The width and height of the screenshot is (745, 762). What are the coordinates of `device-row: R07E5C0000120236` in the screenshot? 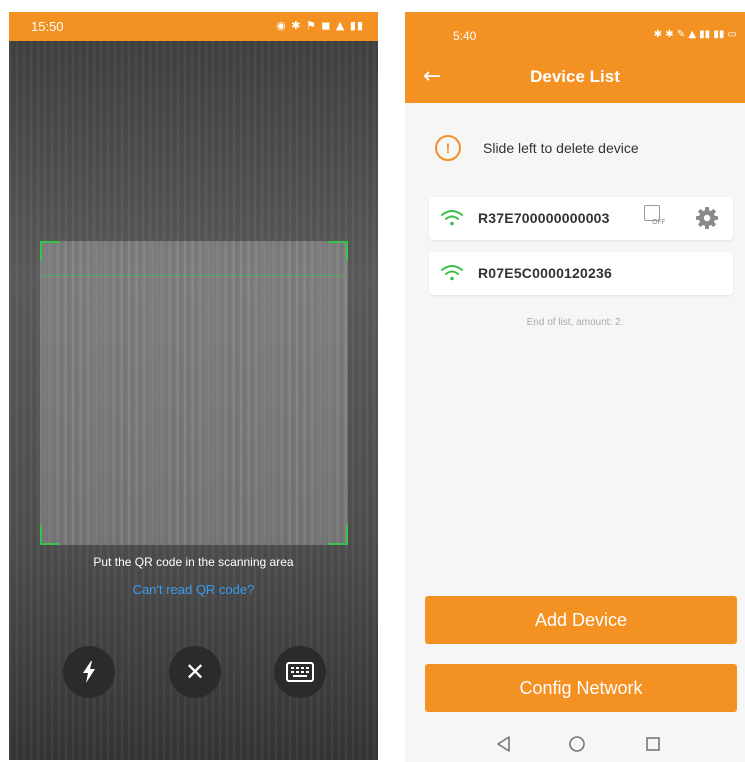 It's located at (581, 273).